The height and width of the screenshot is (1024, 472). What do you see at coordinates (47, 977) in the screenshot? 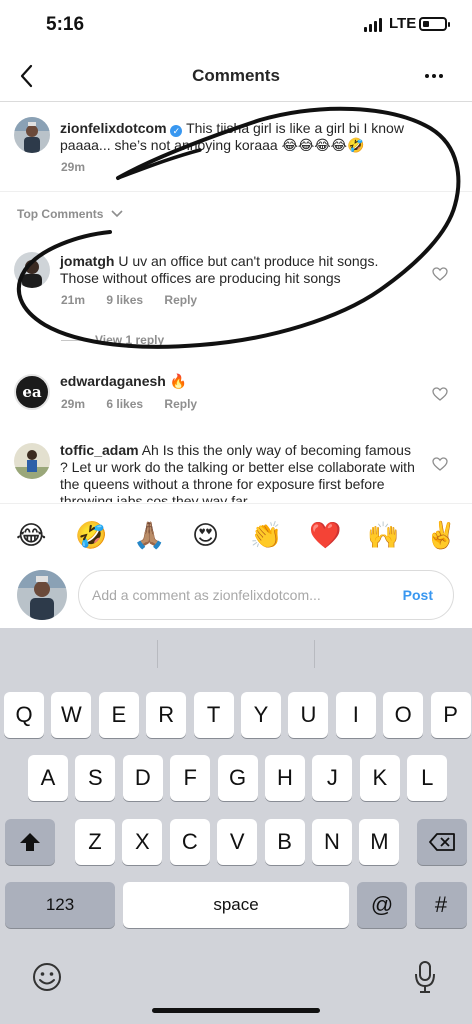
I see `emoji-keyboard-icon` at bounding box center [47, 977].